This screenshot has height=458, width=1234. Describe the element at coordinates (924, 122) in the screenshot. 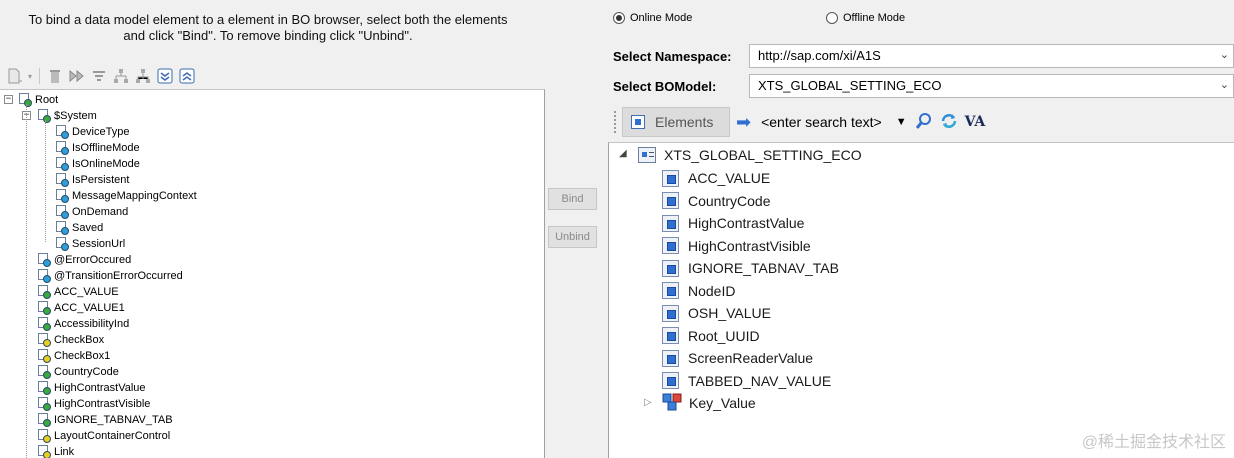

I see `search-icon` at that location.